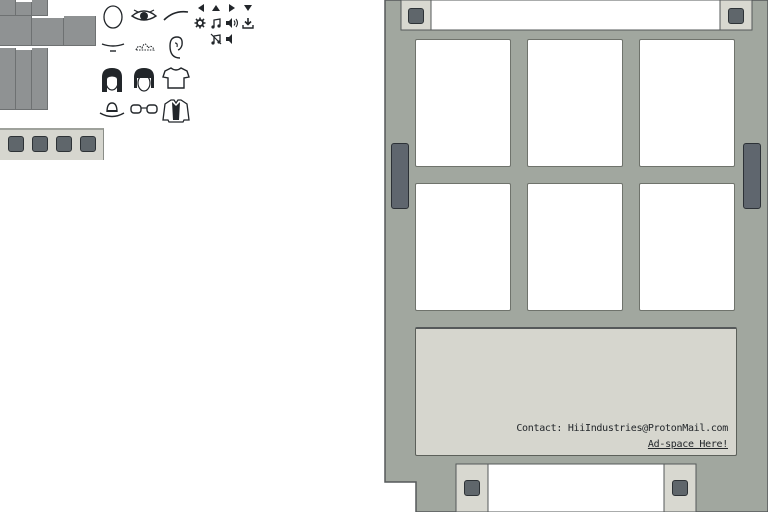 The width and height of the screenshot is (768, 512). I want to click on bottom-right-tab-button, so click(680, 488).